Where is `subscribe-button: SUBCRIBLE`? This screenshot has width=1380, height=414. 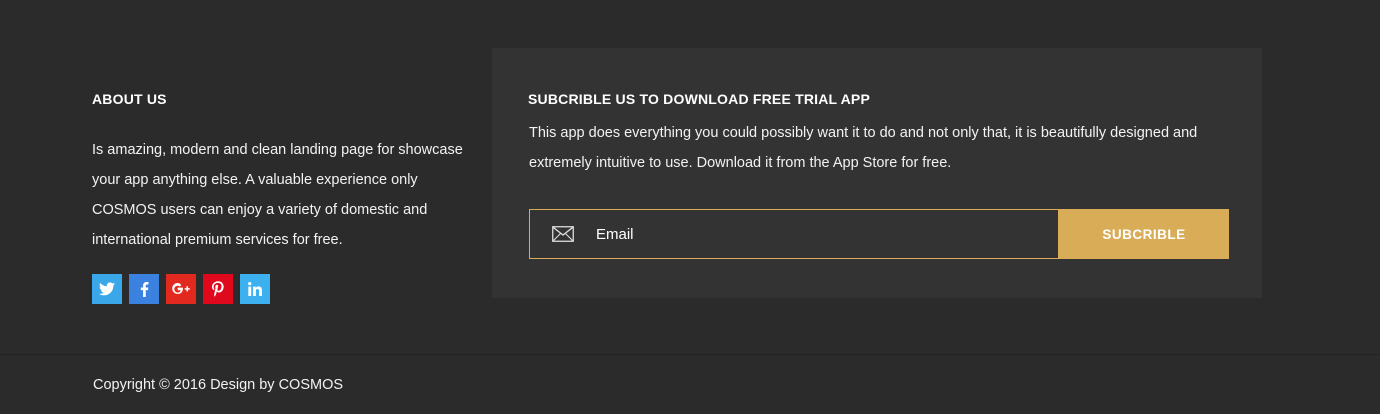 subscribe-button: SUBCRIBLE is located at coordinates (1144, 234).